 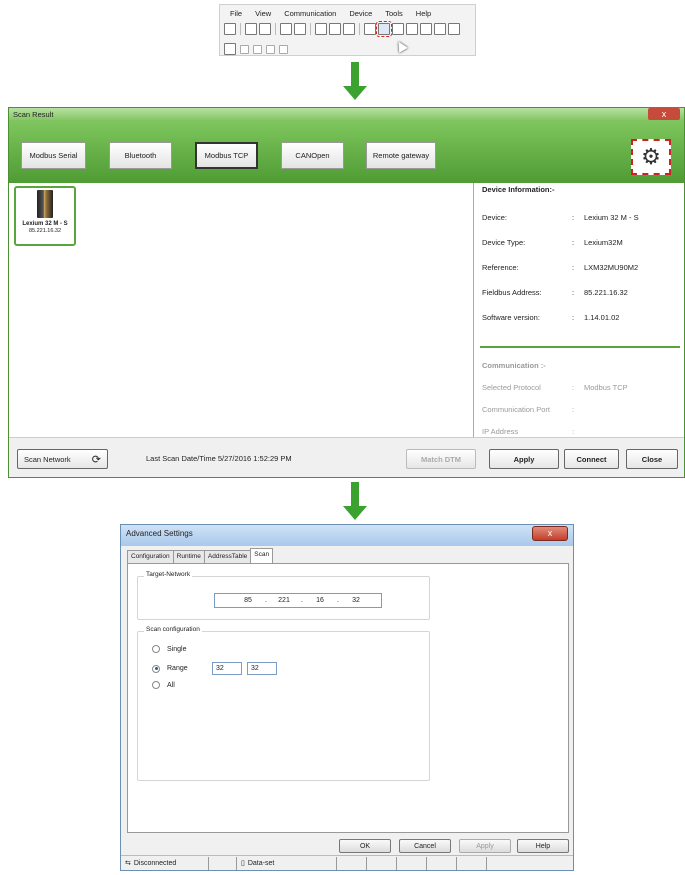 I want to click on document-icon: ▯, so click(x=243, y=863).